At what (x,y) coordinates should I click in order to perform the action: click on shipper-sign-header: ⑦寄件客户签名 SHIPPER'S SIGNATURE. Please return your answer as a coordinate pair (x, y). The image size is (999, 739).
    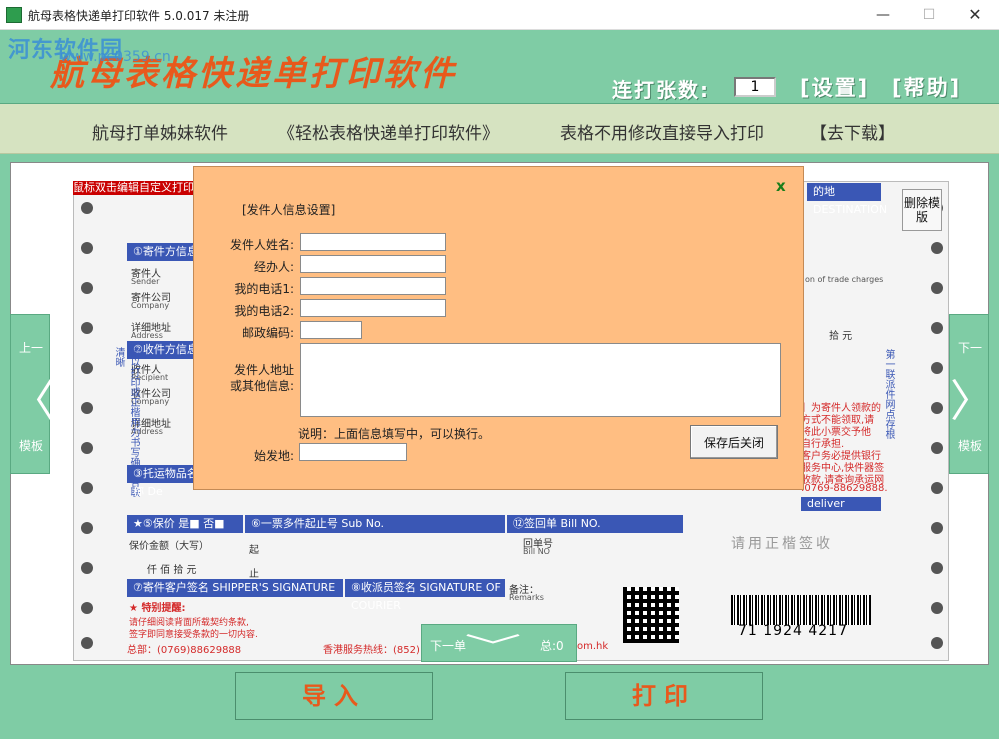
    Looking at the image, I should click on (235, 588).